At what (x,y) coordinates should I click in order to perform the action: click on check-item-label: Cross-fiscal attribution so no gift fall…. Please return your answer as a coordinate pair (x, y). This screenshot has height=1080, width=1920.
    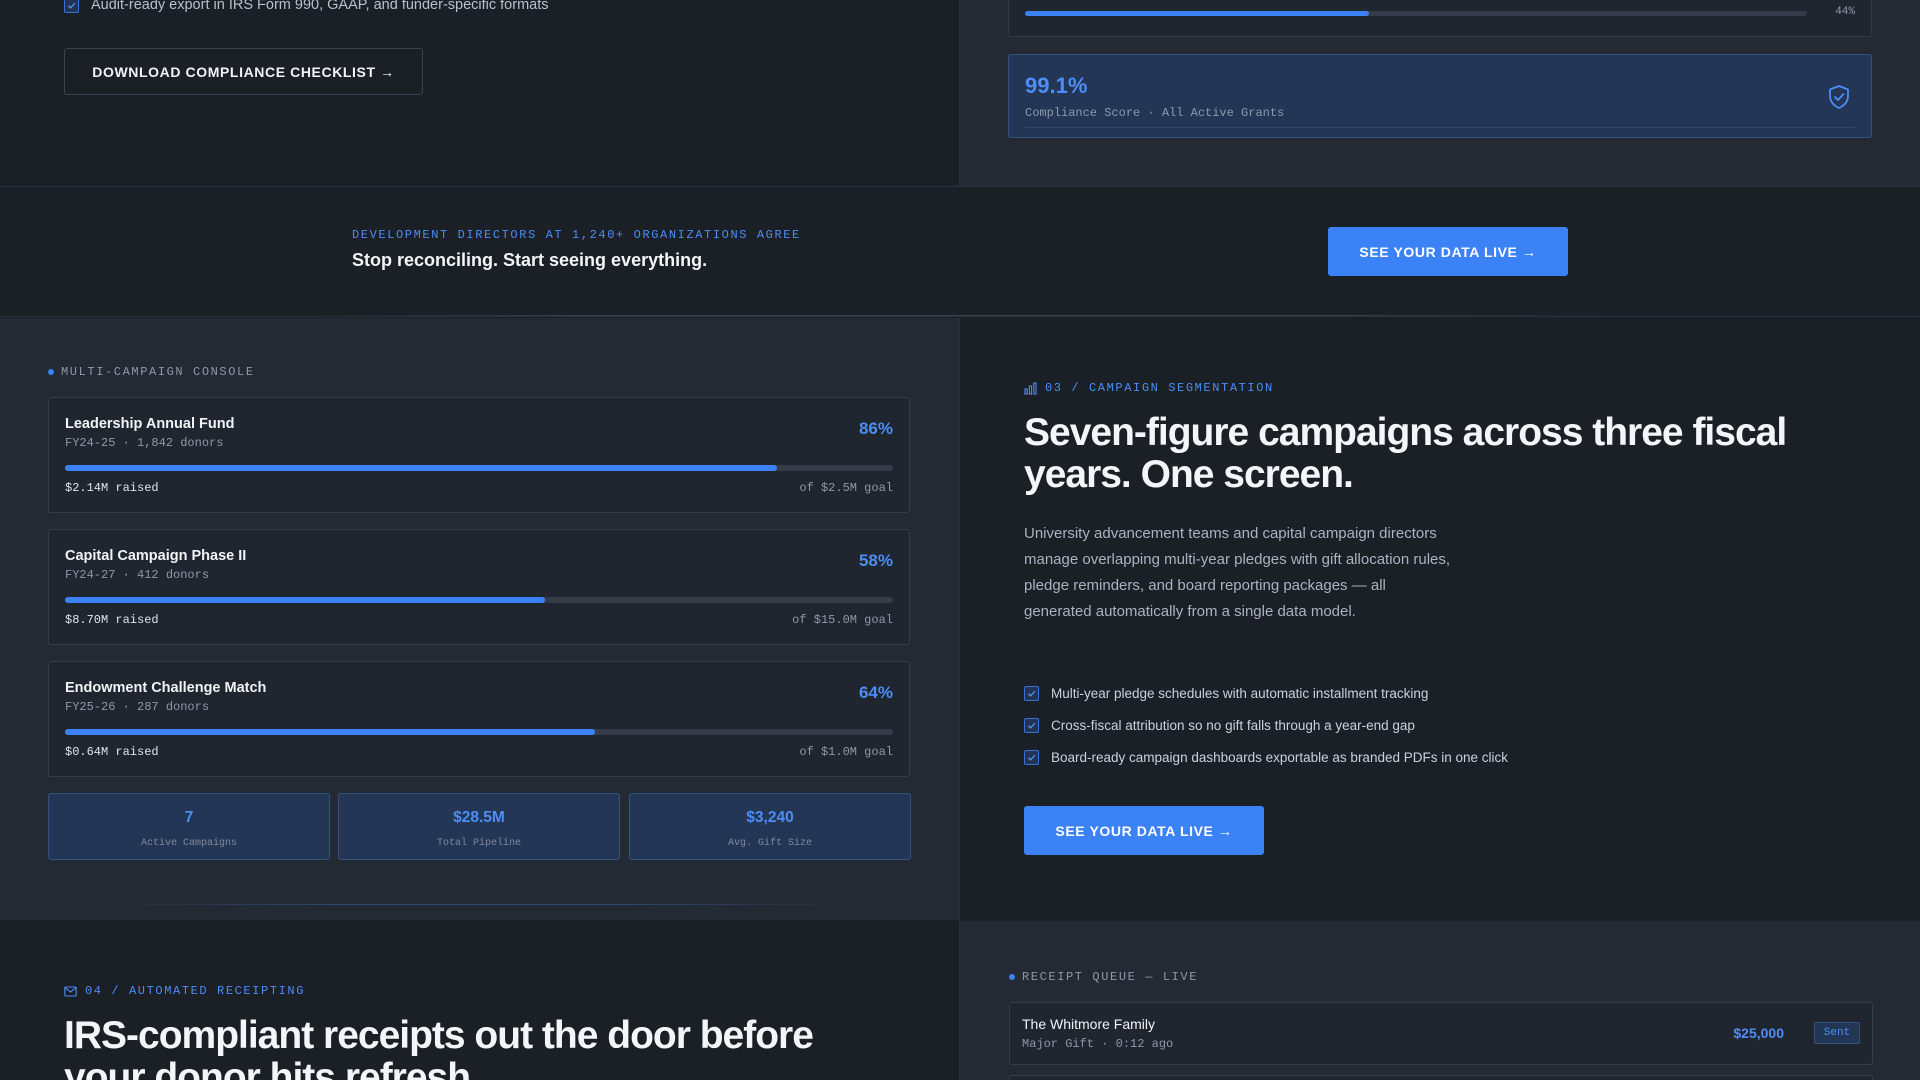
    Looking at the image, I should click on (1233, 725).